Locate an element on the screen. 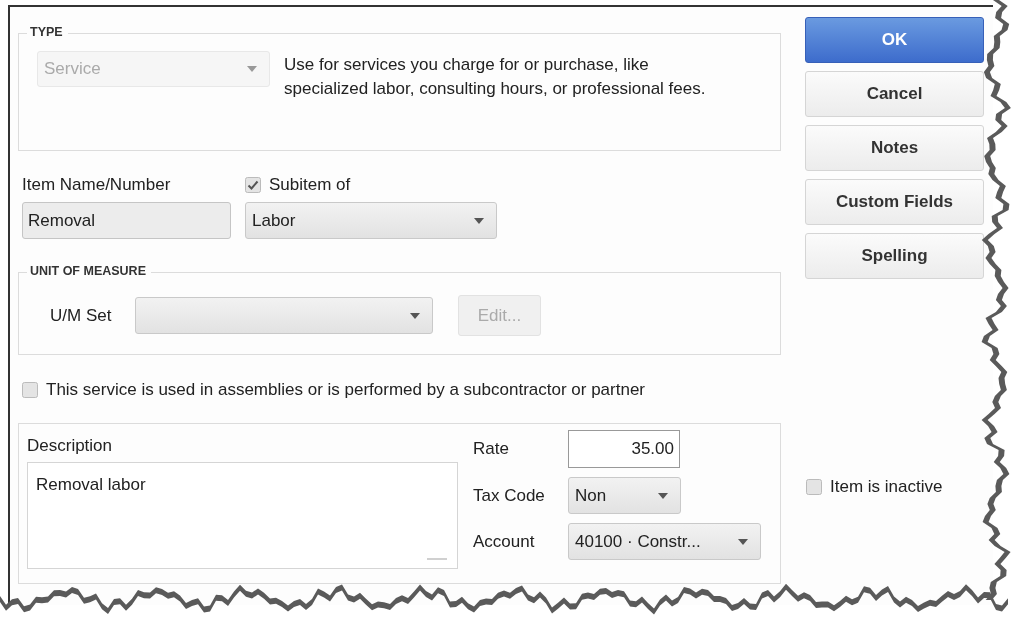  field-label: Tax Code is located at coordinates (509, 495).